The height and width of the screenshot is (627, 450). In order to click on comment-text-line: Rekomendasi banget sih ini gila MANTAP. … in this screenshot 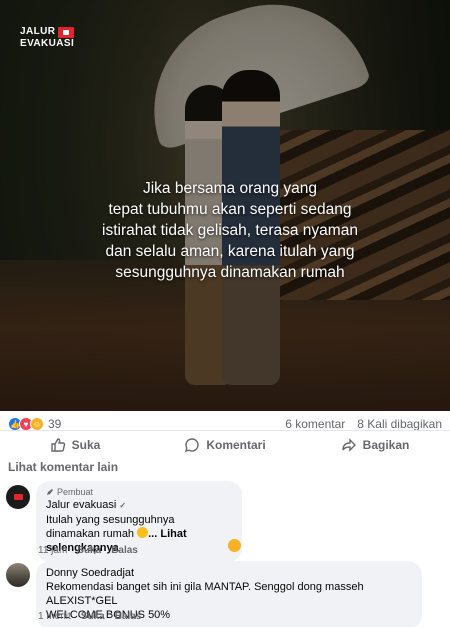, I will do `click(205, 594)`.